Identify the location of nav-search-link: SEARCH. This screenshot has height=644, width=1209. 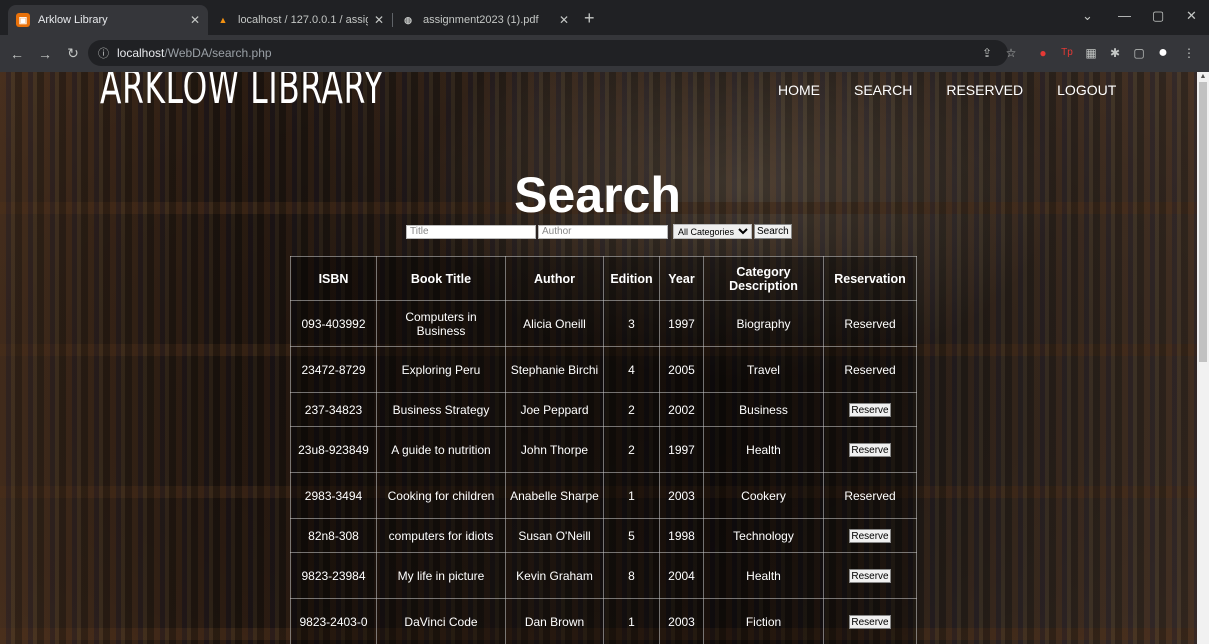
(883, 90).